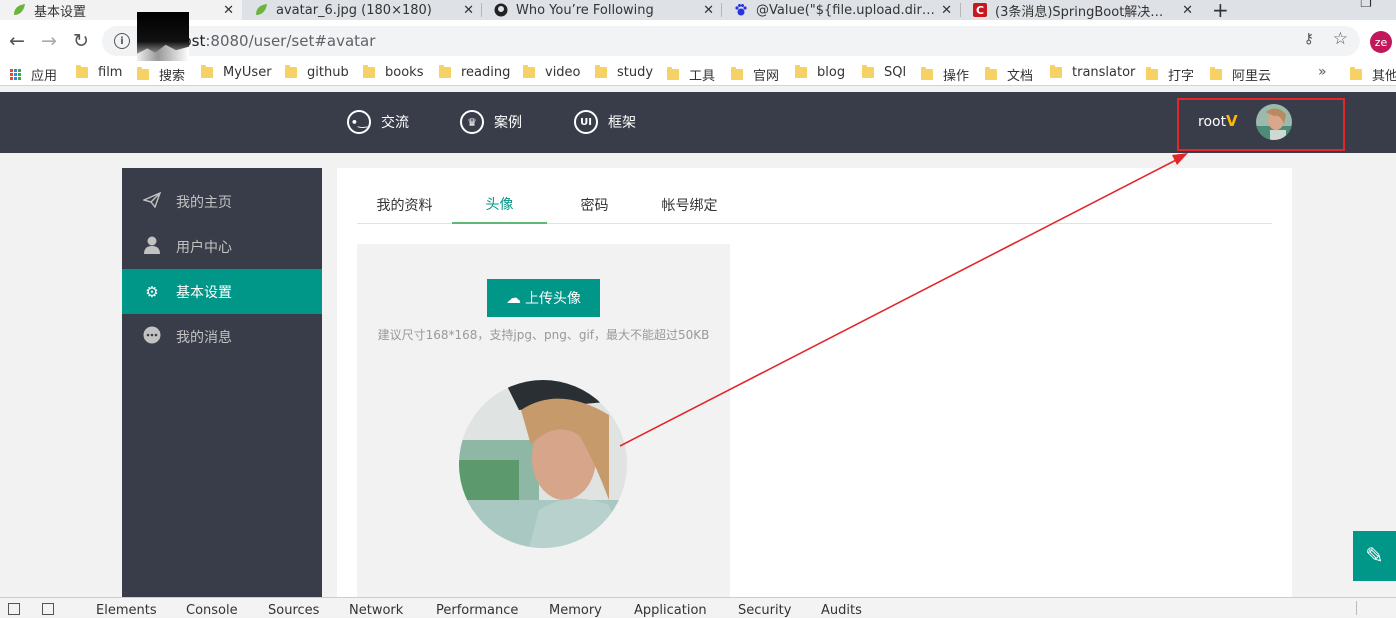  What do you see at coordinates (820, 72) in the screenshot?
I see `bookmark-folder: blog` at bounding box center [820, 72].